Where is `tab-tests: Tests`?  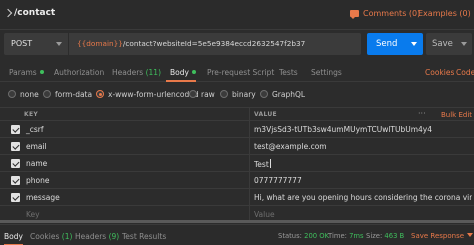 tab-tests: Tests is located at coordinates (288, 72).